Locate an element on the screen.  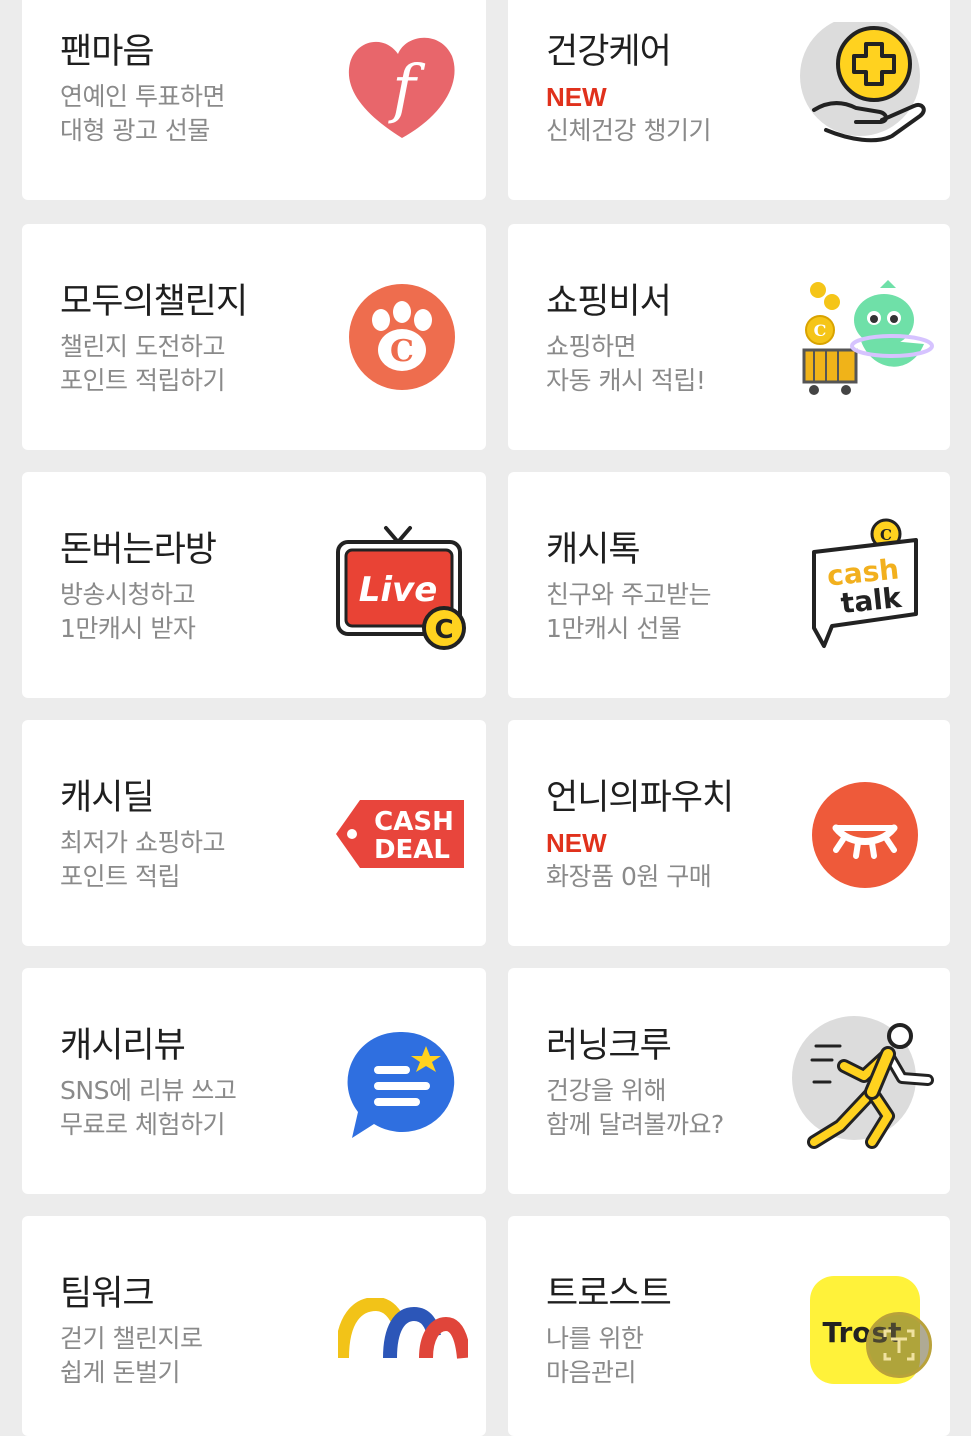
card-cash-deal: 캐시딜 최저가 쇼핑하고 포인트 적립 CASH DEAL is located at coordinates (254, 833).